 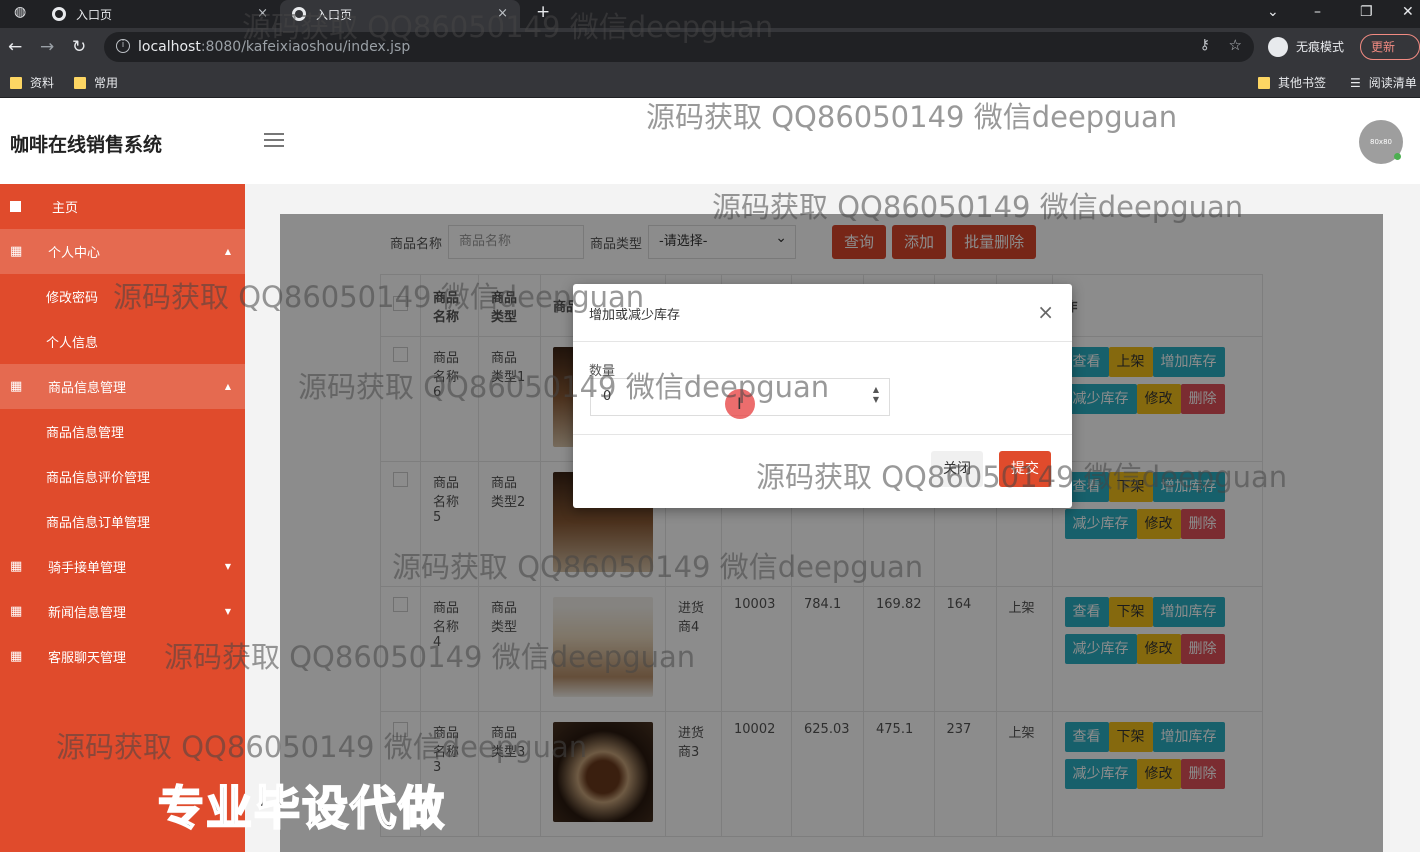 I want to click on watermark-banner: 专业毕设代做, so click(x=301, y=808).